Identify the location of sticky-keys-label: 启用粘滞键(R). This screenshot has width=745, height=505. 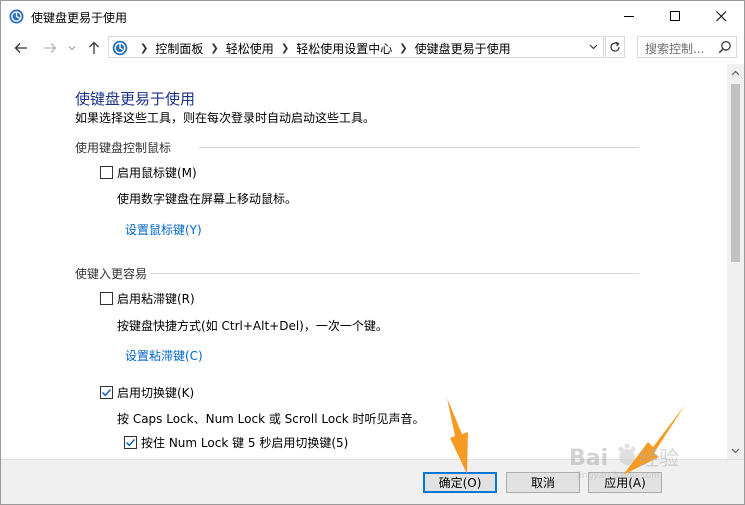
(156, 298).